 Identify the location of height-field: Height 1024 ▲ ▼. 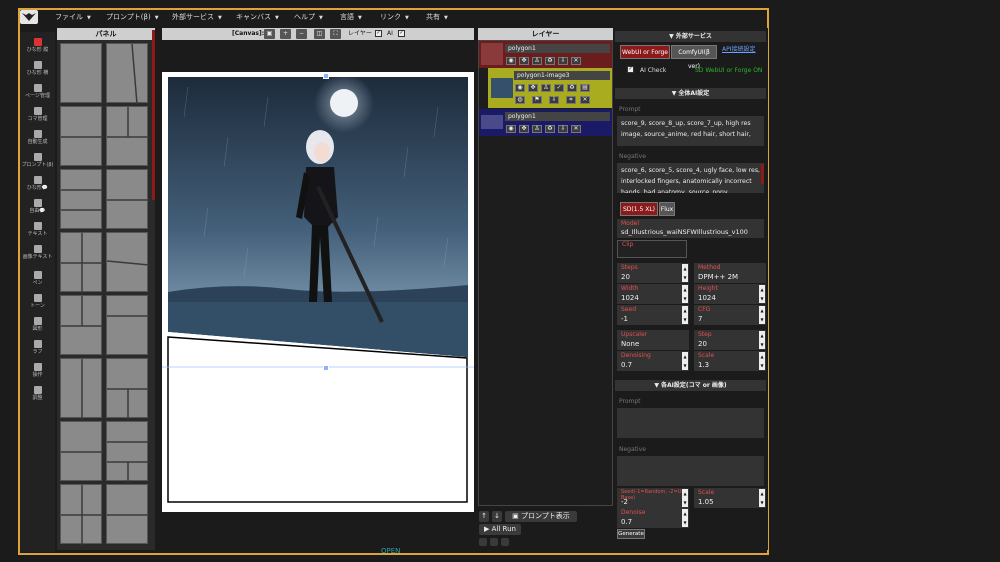
(730, 294).